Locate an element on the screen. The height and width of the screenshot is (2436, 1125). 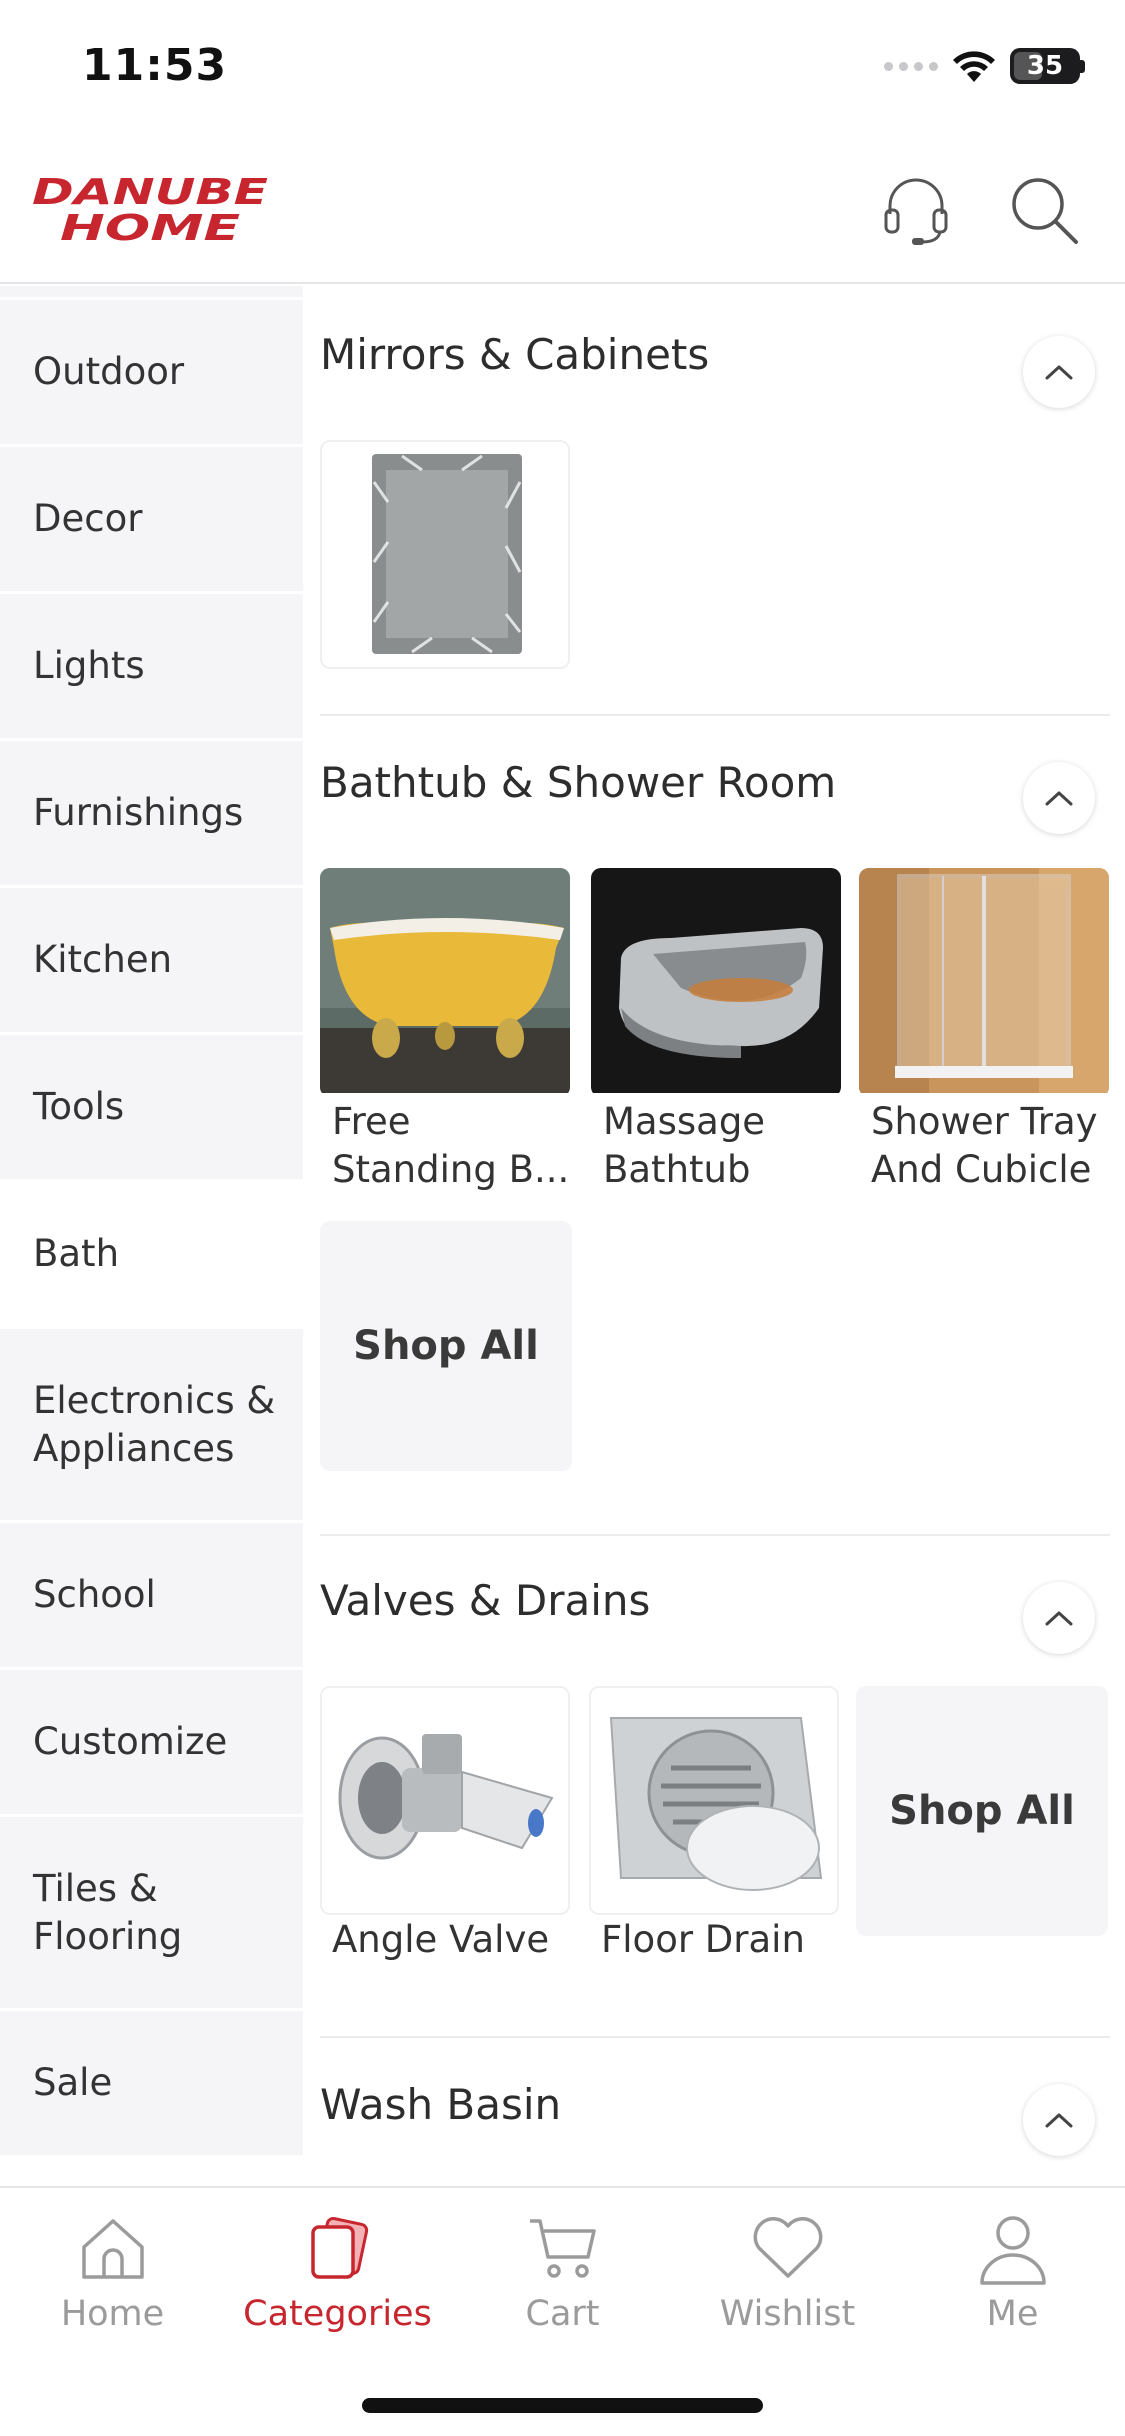
angle-valve-image is located at coordinates (445, 1800).